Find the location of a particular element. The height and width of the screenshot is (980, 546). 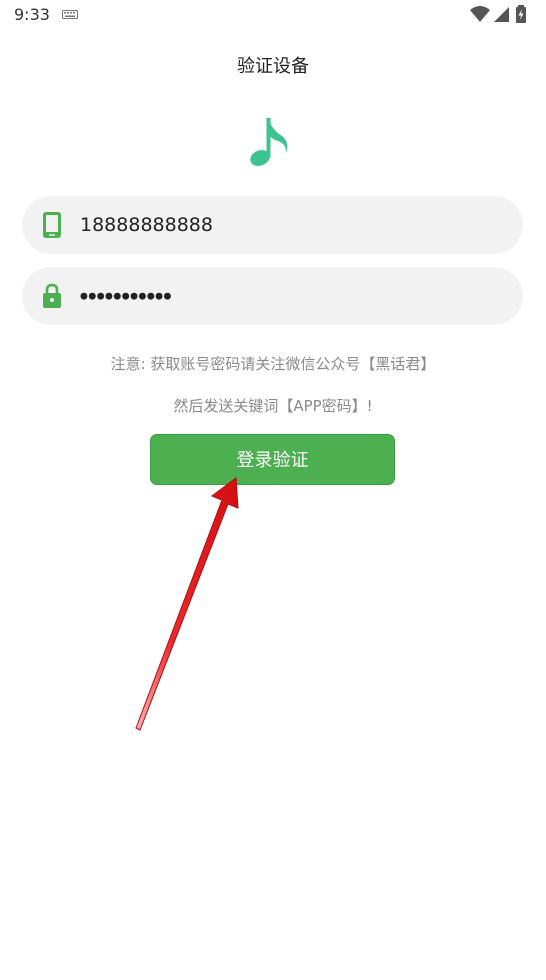

status-icons is located at coordinates (501, 15).